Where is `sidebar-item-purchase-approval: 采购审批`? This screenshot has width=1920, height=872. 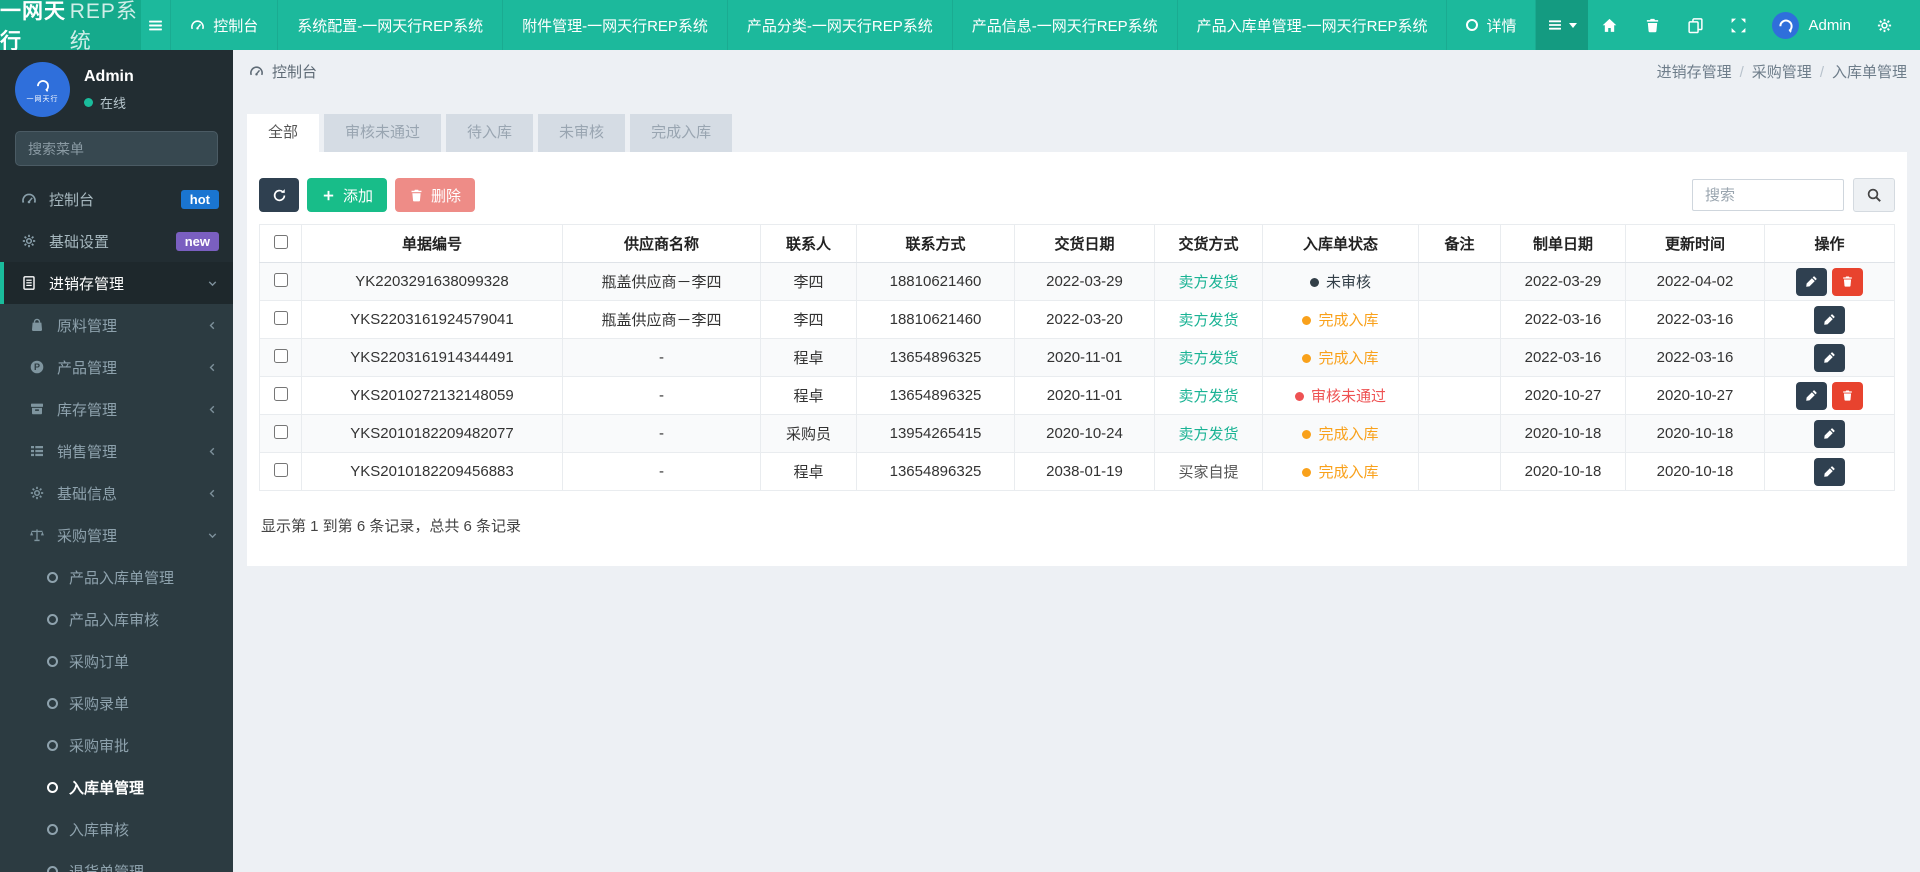
sidebar-item-purchase-approval: 采购审批 is located at coordinates (116, 745).